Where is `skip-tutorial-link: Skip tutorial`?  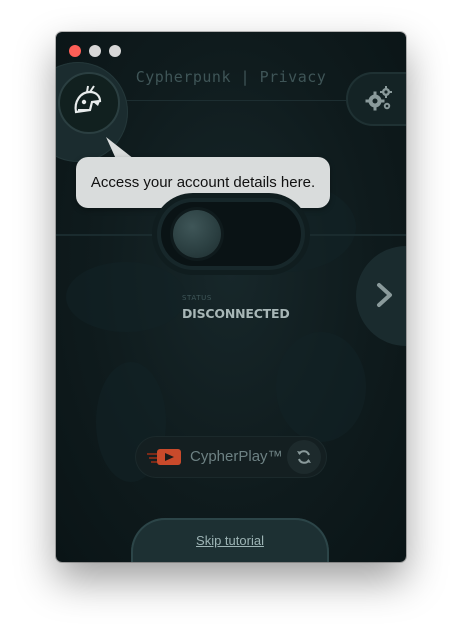
skip-tutorial-link: Skip tutorial is located at coordinates (230, 540).